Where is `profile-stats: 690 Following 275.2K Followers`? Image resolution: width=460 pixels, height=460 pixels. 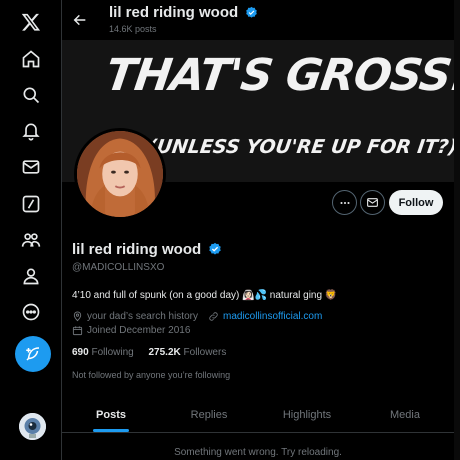 profile-stats: 690 Following 275.2K Followers is located at coordinates (155, 352).